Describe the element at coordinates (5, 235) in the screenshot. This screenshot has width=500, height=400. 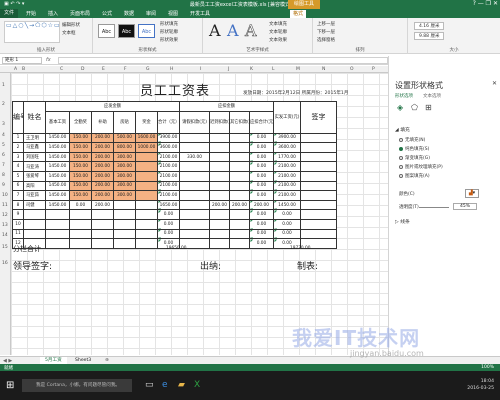
I see `row-14: 14` at that location.